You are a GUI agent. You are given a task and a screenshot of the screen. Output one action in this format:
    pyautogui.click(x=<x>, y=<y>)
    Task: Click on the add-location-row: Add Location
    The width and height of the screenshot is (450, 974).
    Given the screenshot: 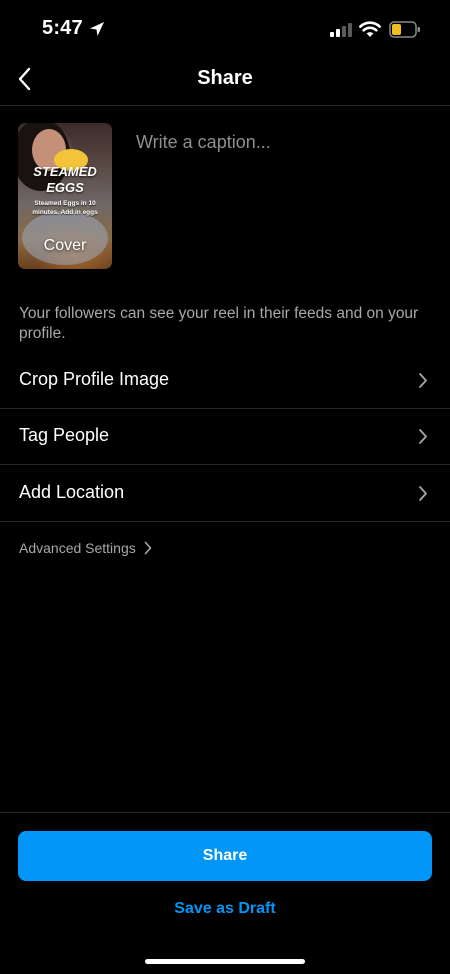 What is the action you would take?
    pyautogui.click(x=225, y=494)
    